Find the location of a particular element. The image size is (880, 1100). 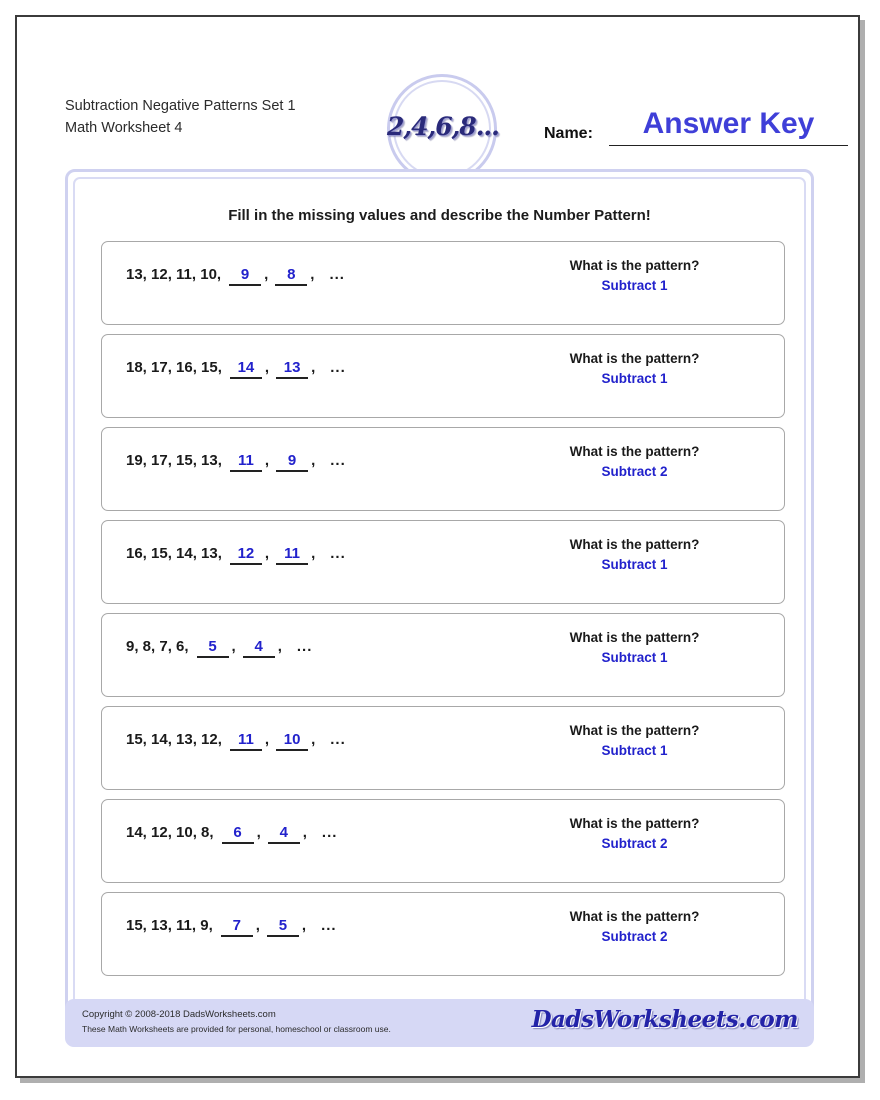

sequence-given-values: 16, 15, 14, 13, is located at coordinates (174, 553).